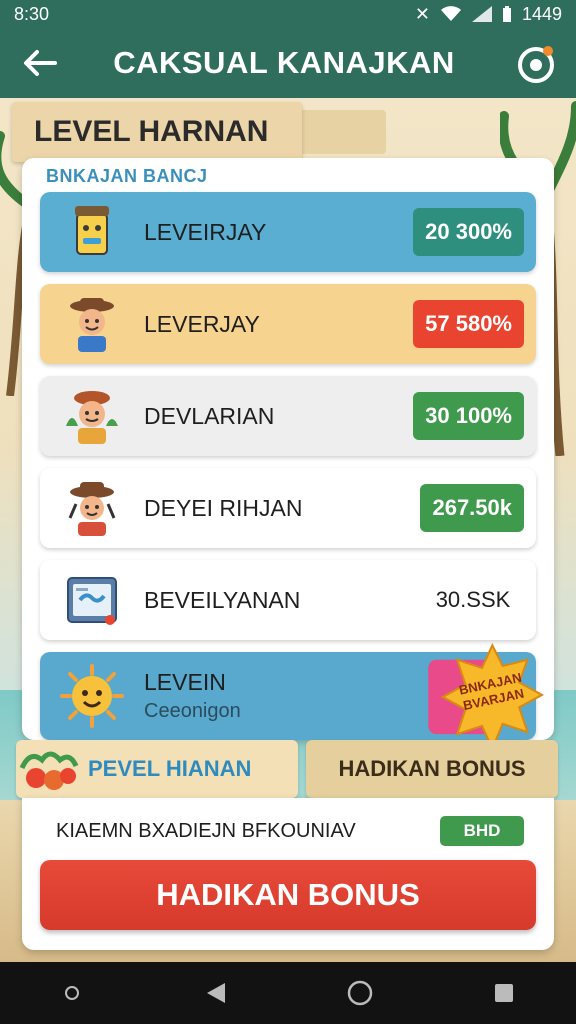 The image size is (576, 1024). Describe the element at coordinates (338, 132) in the screenshot. I see `banner-ribbon-tail` at that location.